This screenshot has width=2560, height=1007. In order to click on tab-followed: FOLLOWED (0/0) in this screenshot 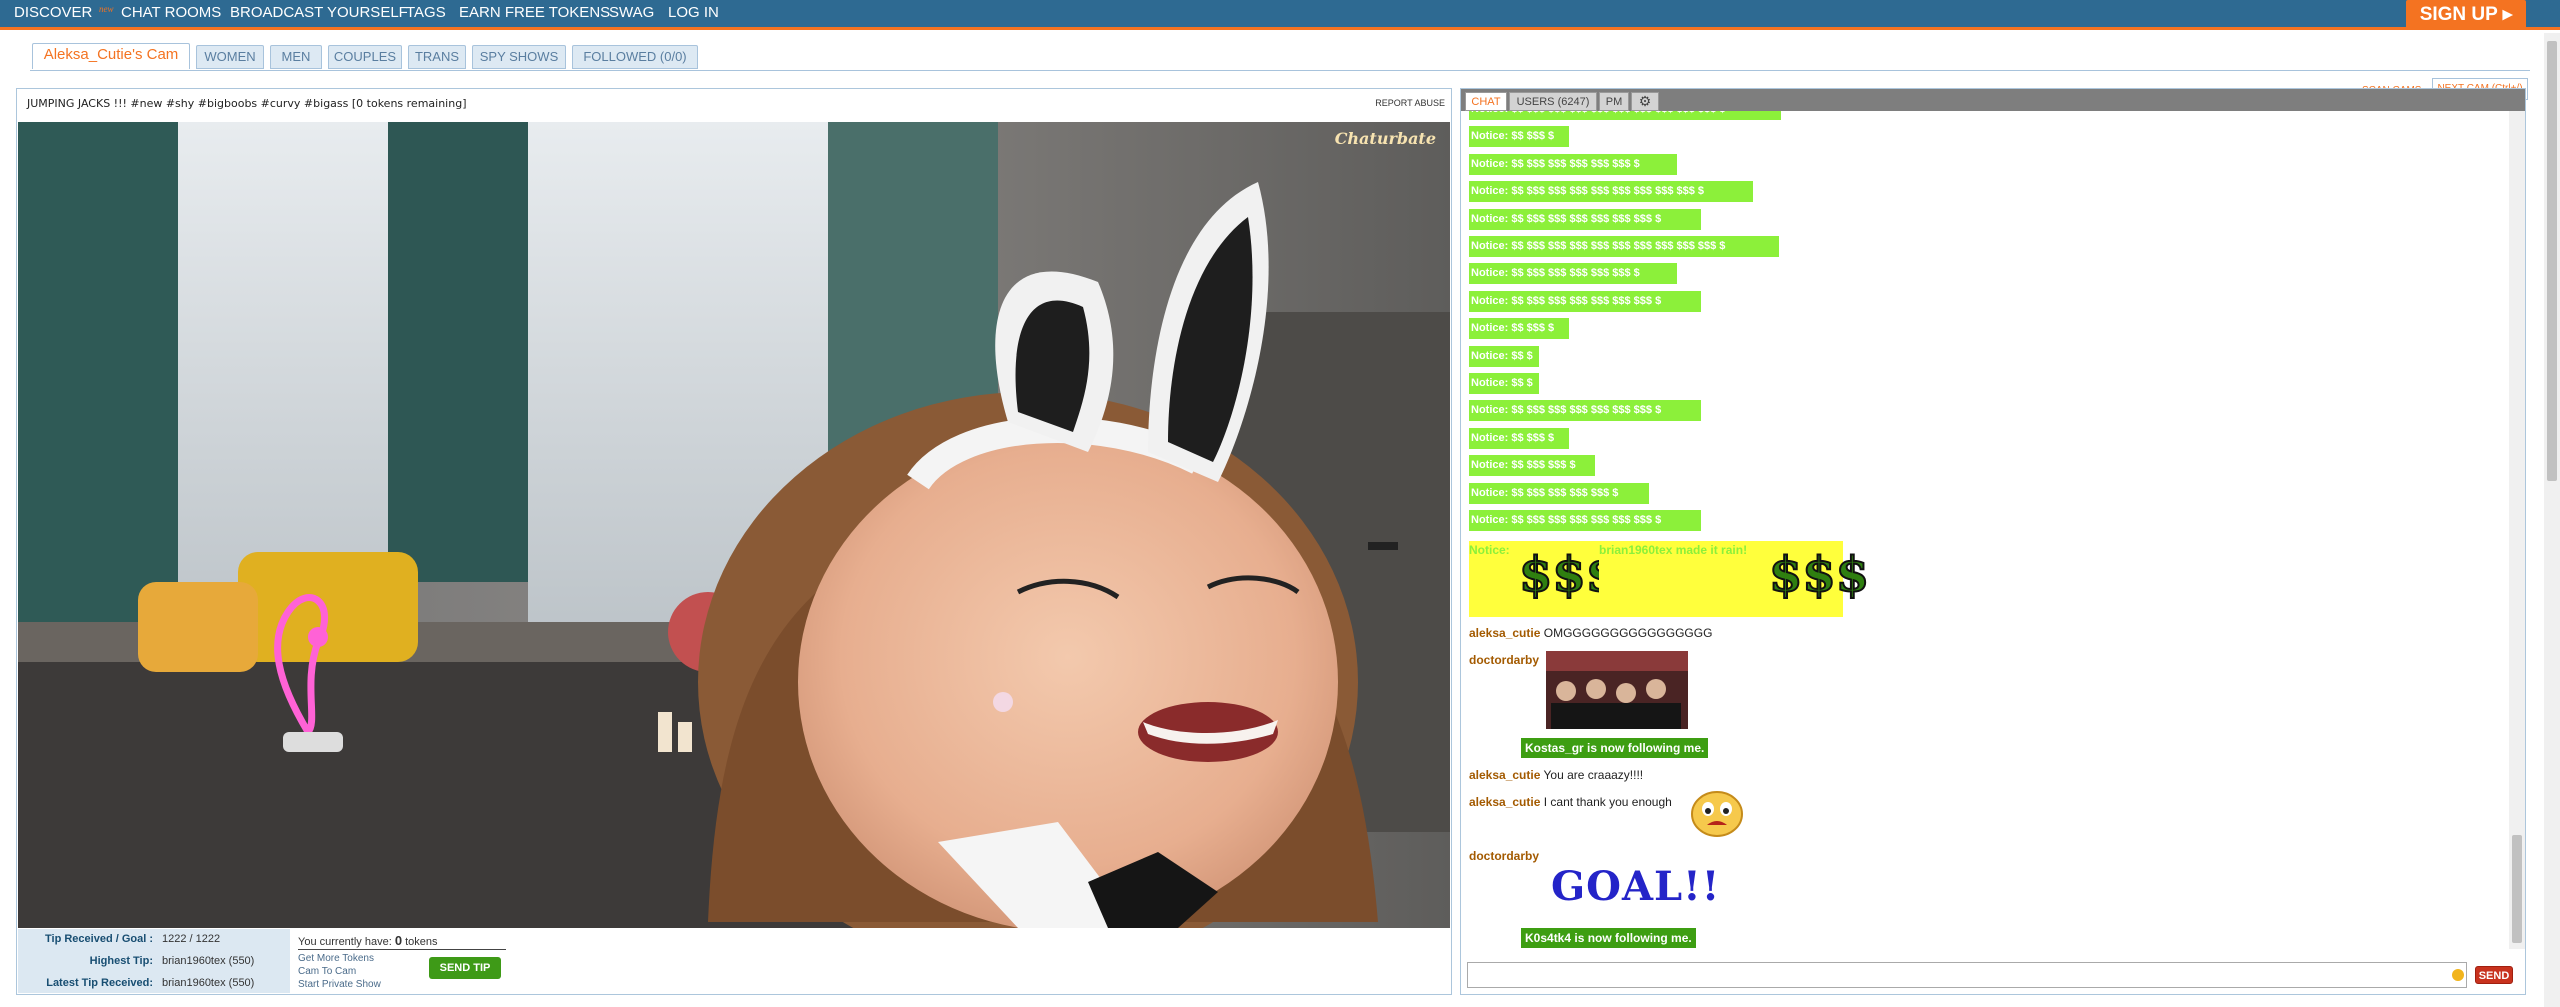, I will do `click(635, 57)`.